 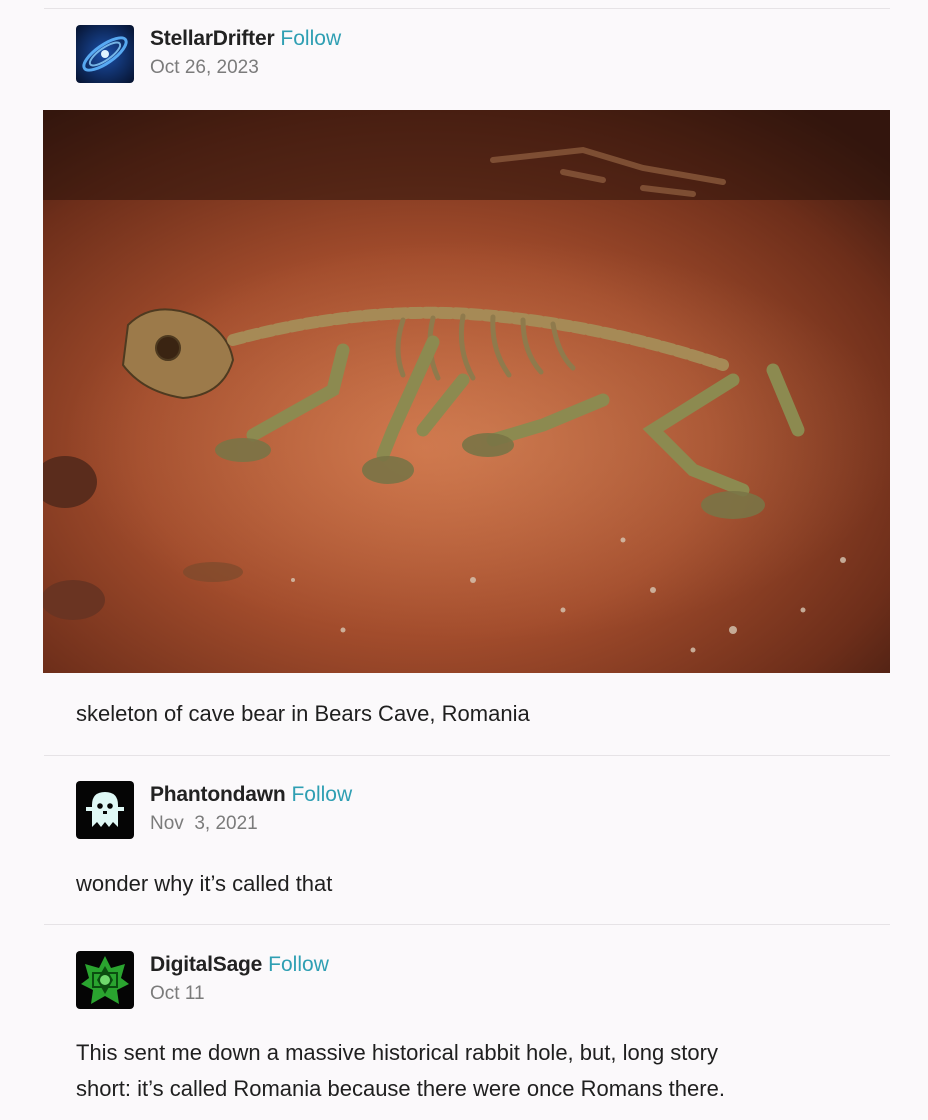 What do you see at coordinates (204, 68) in the screenshot?
I see `post-date: Oct 26, 2023` at bounding box center [204, 68].